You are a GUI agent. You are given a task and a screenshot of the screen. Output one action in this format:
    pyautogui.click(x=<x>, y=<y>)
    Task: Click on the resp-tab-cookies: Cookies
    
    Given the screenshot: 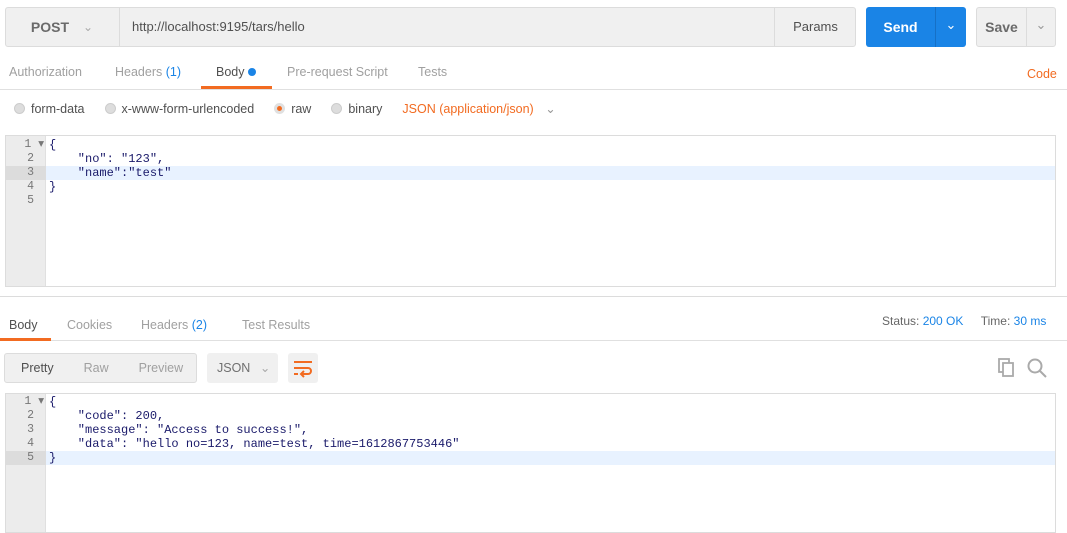 What is the action you would take?
    pyautogui.click(x=89, y=325)
    